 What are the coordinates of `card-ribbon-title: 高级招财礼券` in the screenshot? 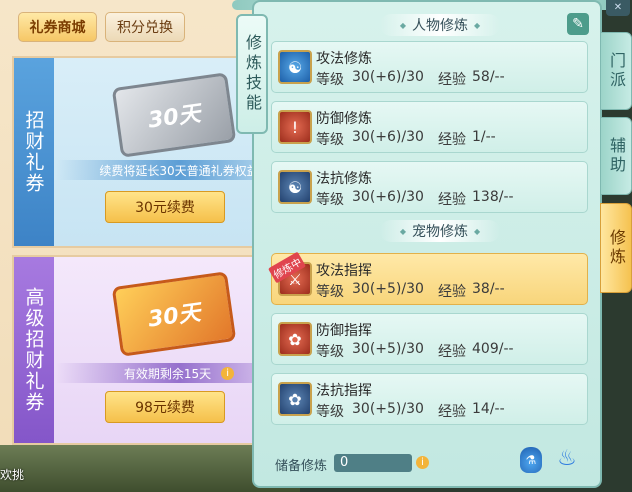 It's located at (34, 350).